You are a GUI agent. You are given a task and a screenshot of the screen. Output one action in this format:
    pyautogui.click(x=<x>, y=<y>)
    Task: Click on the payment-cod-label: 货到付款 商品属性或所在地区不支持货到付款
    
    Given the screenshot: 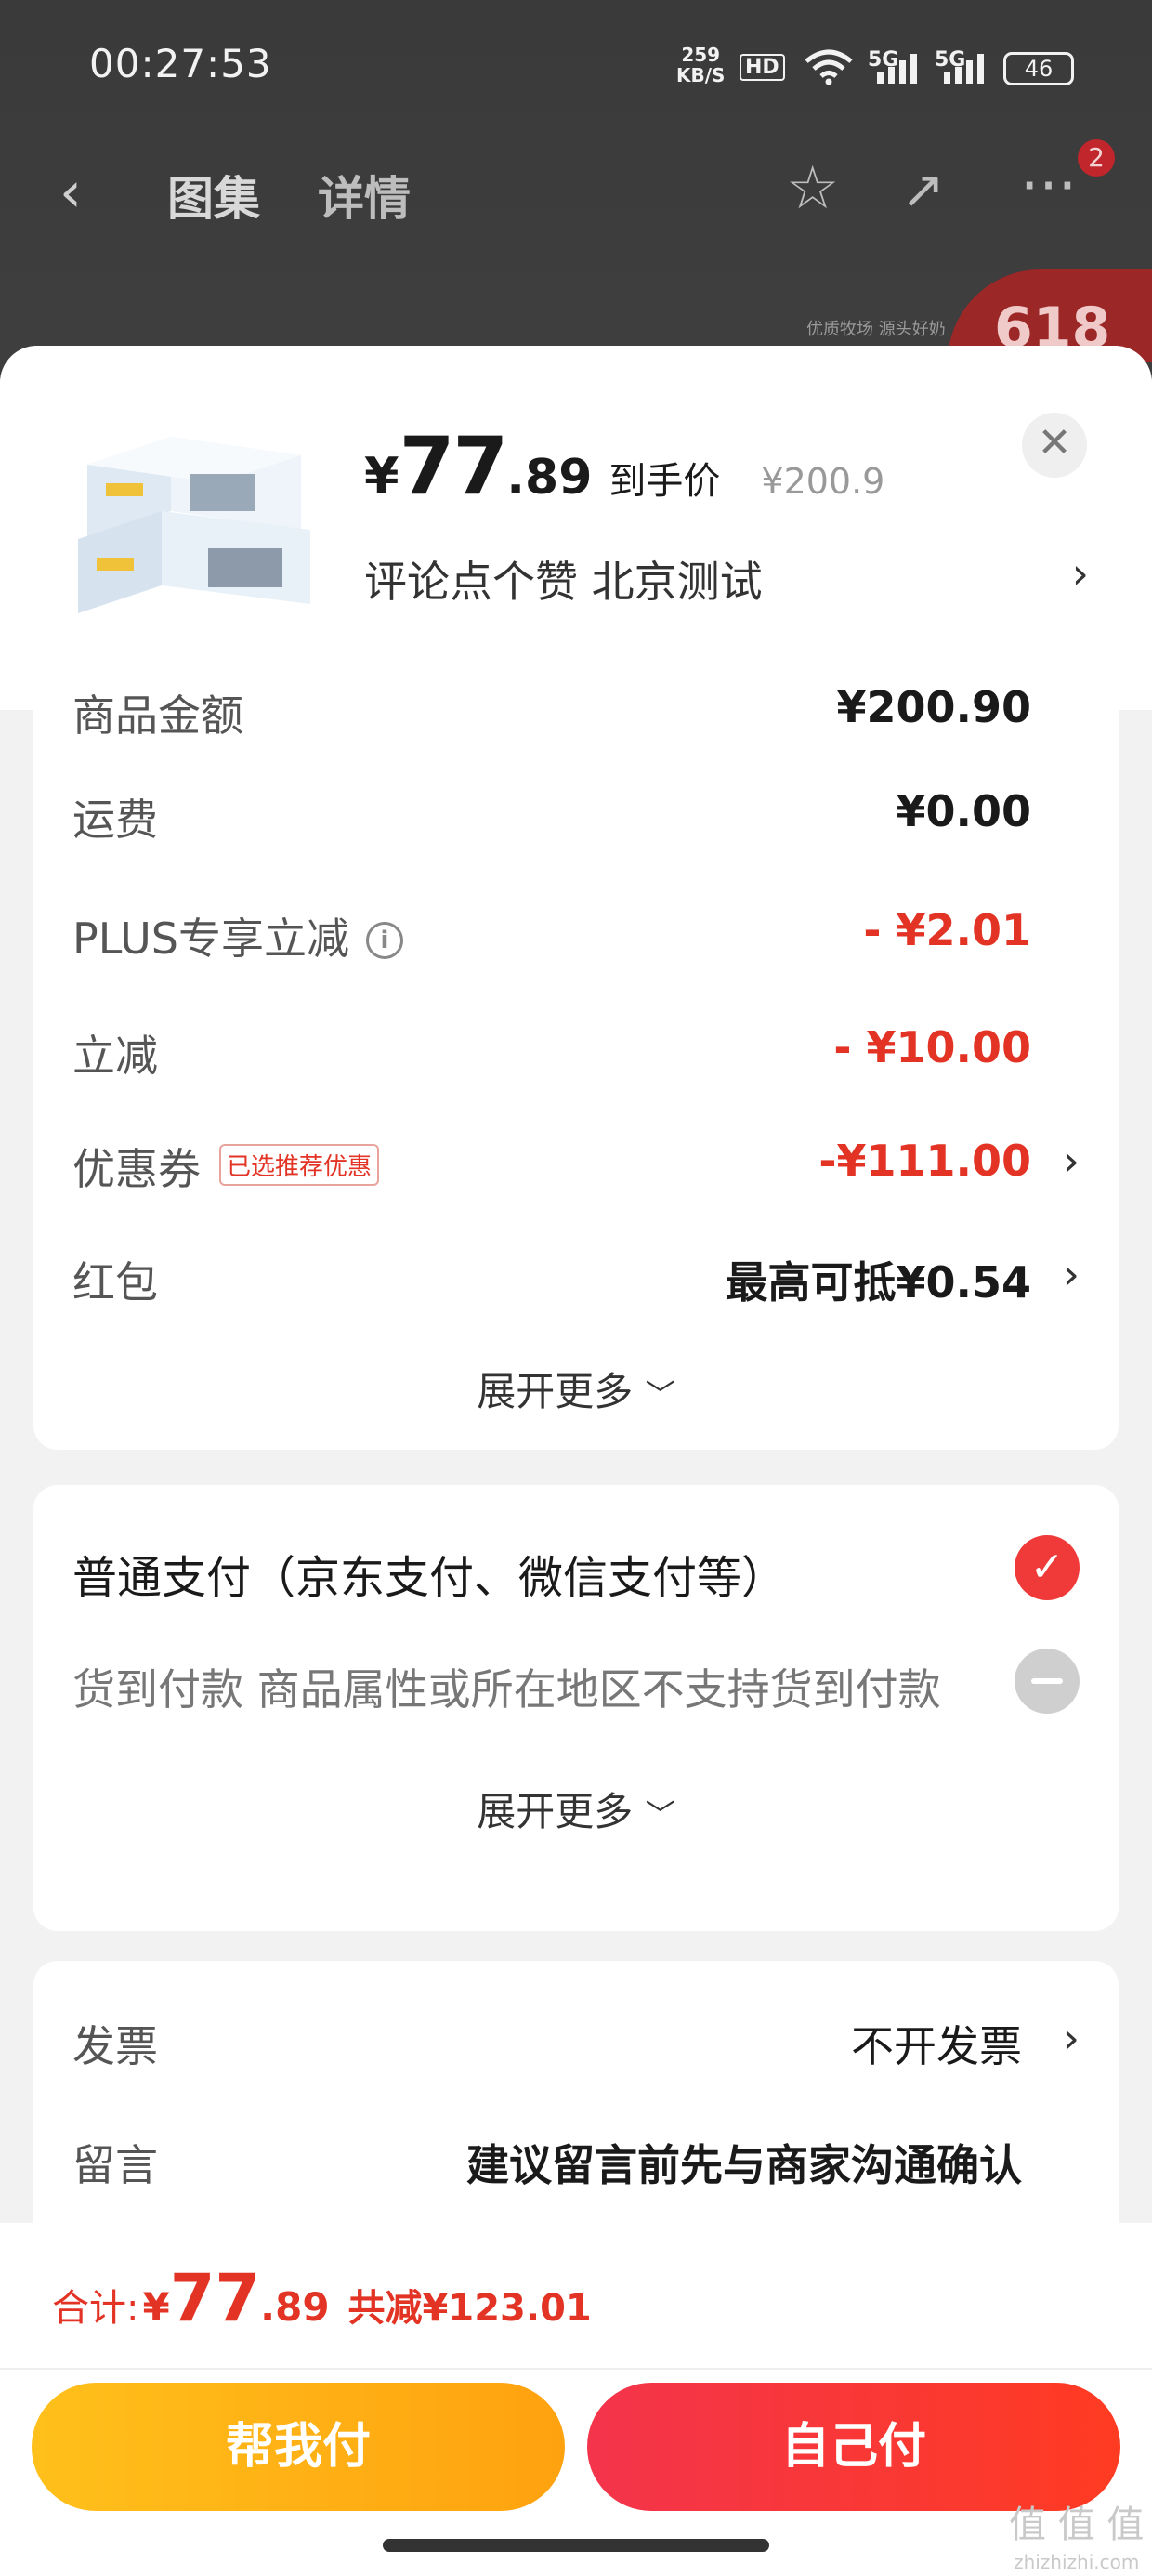 What is the action you would take?
    pyautogui.click(x=506, y=1689)
    